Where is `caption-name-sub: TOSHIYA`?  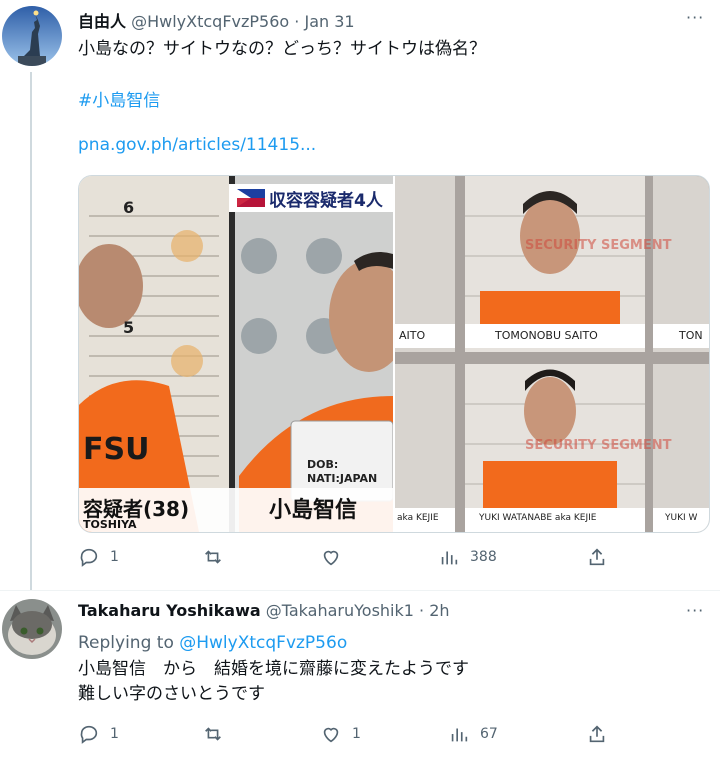
caption-name-sub: TOSHIYA is located at coordinates (110, 524).